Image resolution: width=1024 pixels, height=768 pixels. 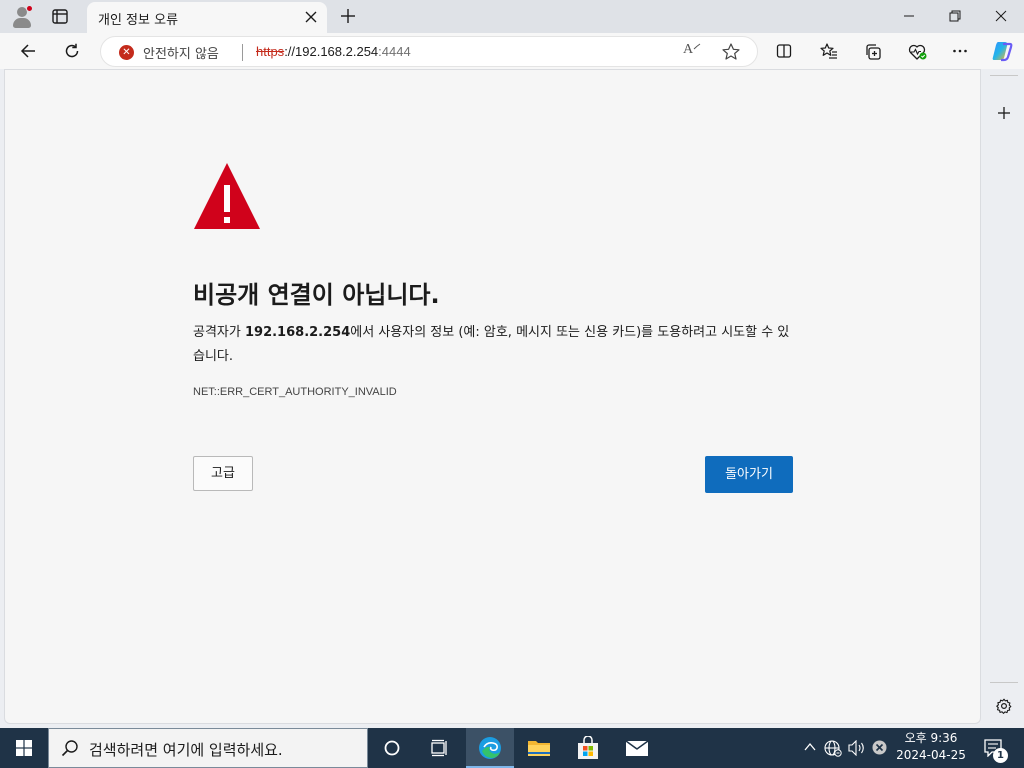 What do you see at coordinates (295, 392) in the screenshot?
I see `error-code: NET::ERR_CERT_AUTHORITY_INVALID` at bounding box center [295, 392].